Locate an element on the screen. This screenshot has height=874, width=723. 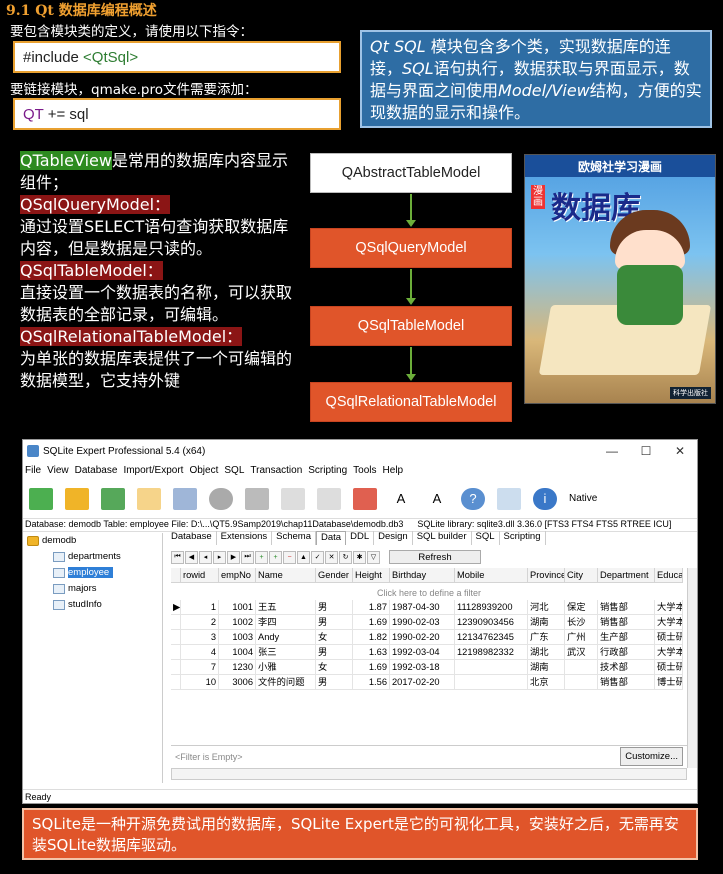
tree-item-departments: departments is located at coordinates (87, 556).